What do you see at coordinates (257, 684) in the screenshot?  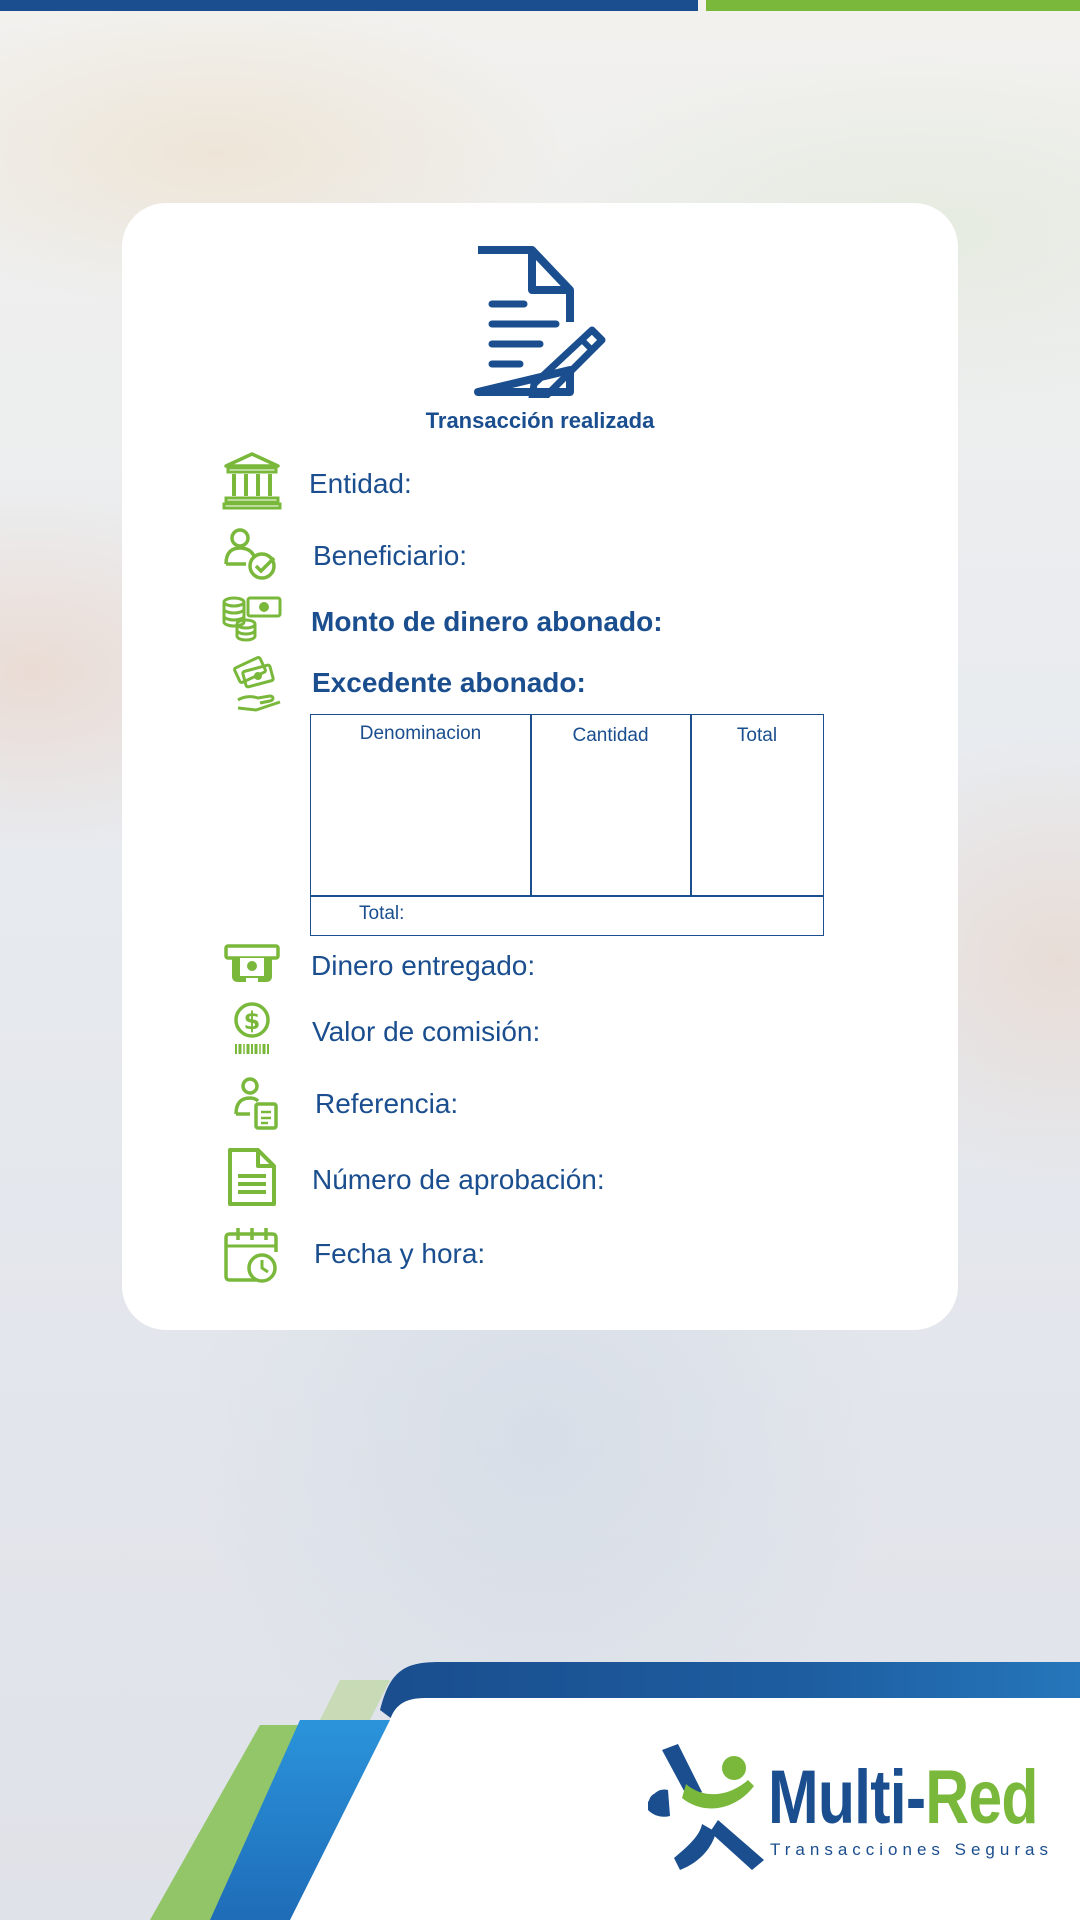 I see `money-hand-icon` at bounding box center [257, 684].